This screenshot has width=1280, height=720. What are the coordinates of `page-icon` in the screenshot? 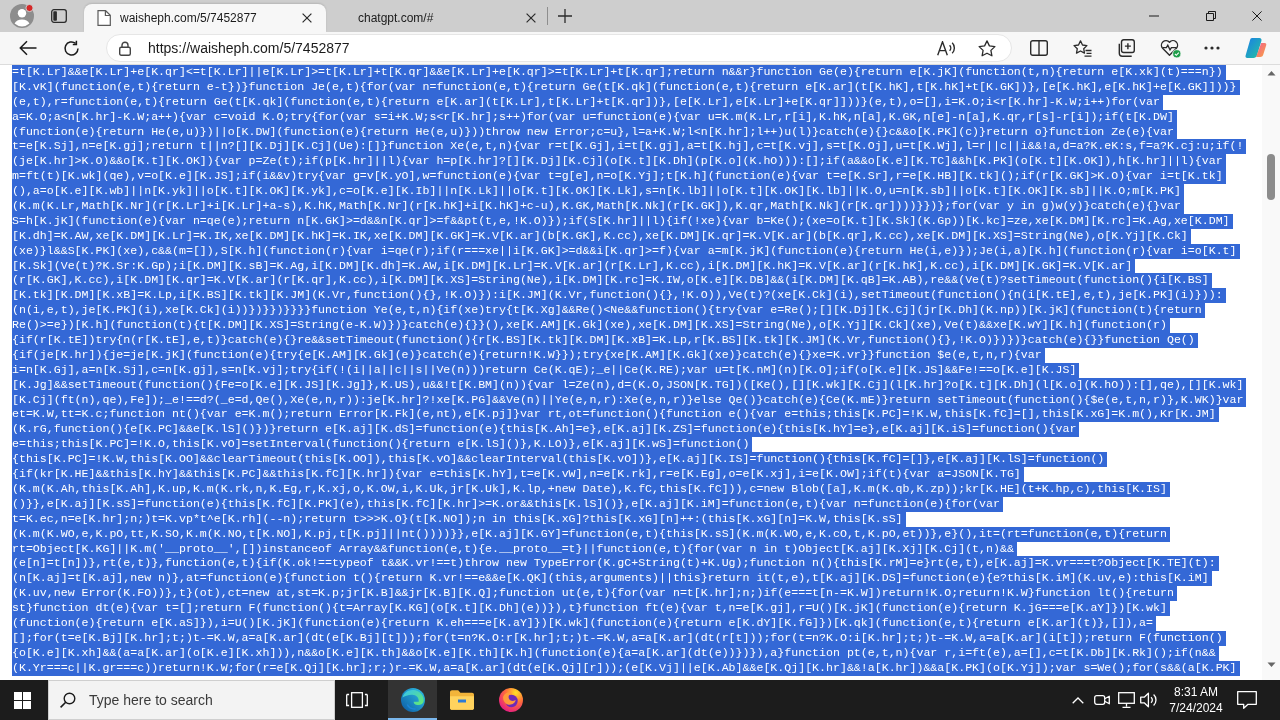 It's located at (104, 18).